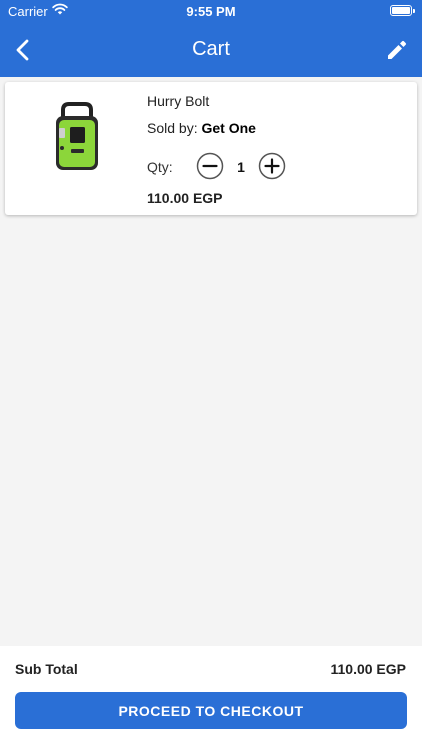 Image resolution: width=422 pixels, height=750 pixels. Describe the element at coordinates (178, 101) in the screenshot. I see `product-name: Hurry Bolt` at that location.